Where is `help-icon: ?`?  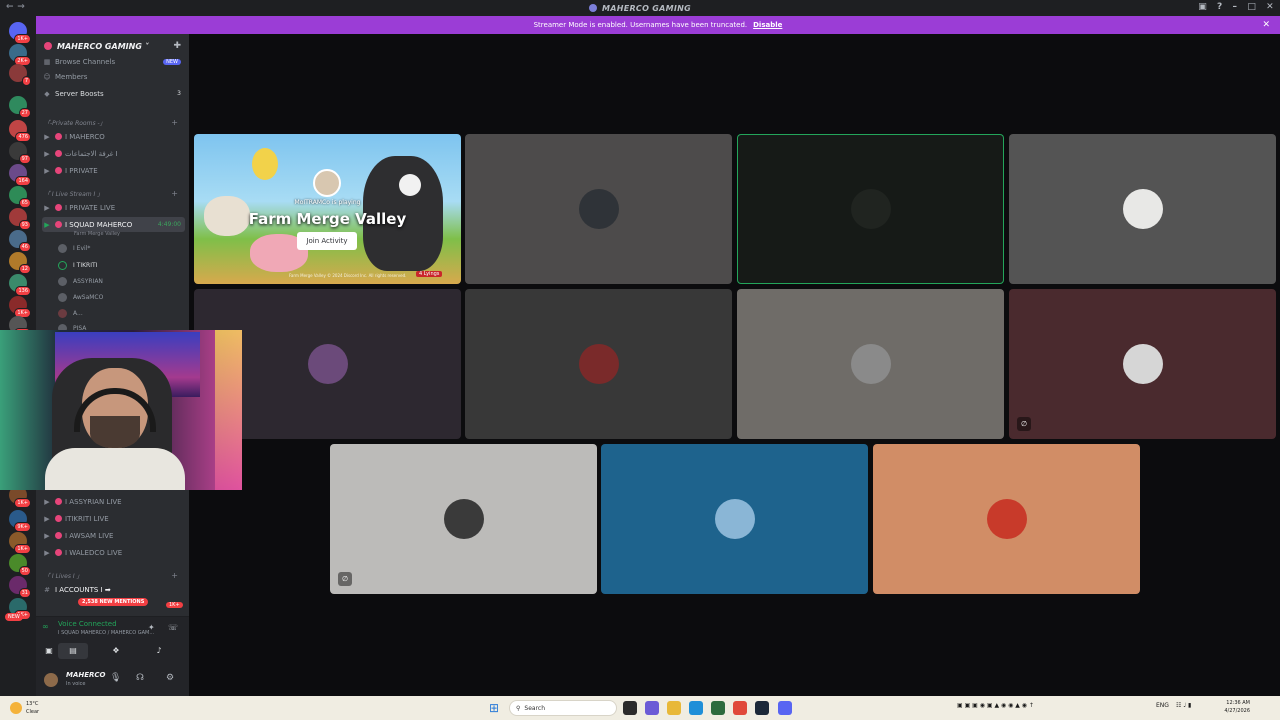 help-icon: ? is located at coordinates (1220, 7).